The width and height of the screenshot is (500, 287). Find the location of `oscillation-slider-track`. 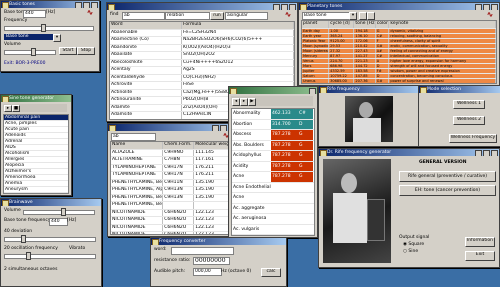

oscillation-slider-track is located at coordinates (50, 256).